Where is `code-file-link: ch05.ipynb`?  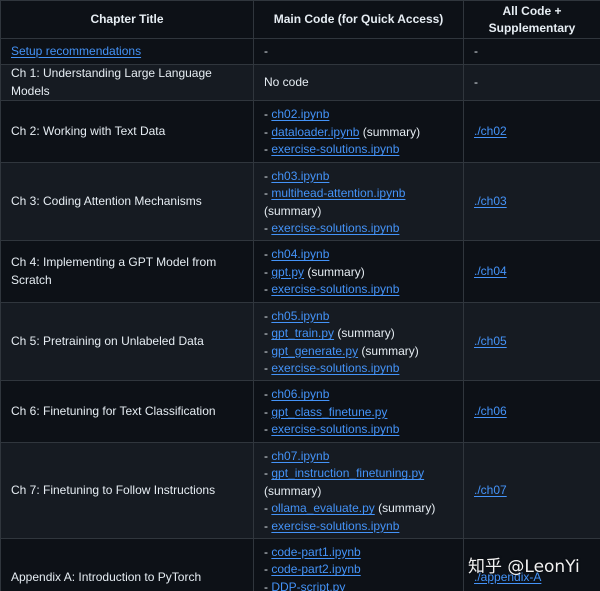
code-file-link: ch05.ipynb is located at coordinates (300, 316).